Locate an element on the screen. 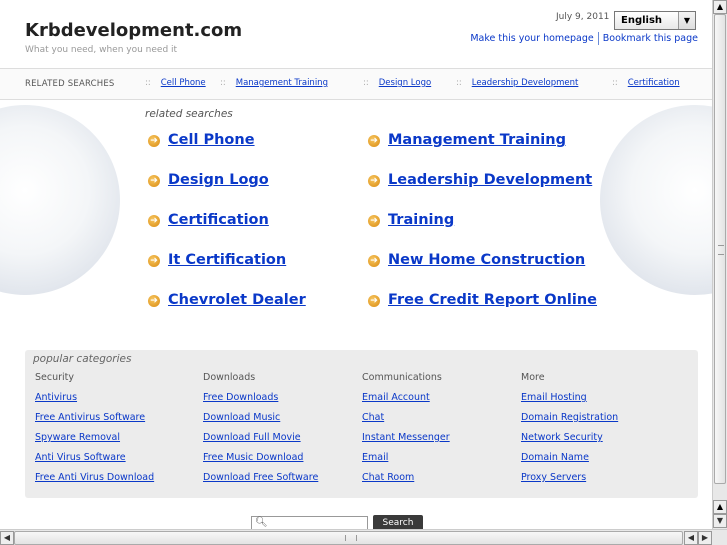  related-bar-link: Leadership Development is located at coordinates (525, 83).